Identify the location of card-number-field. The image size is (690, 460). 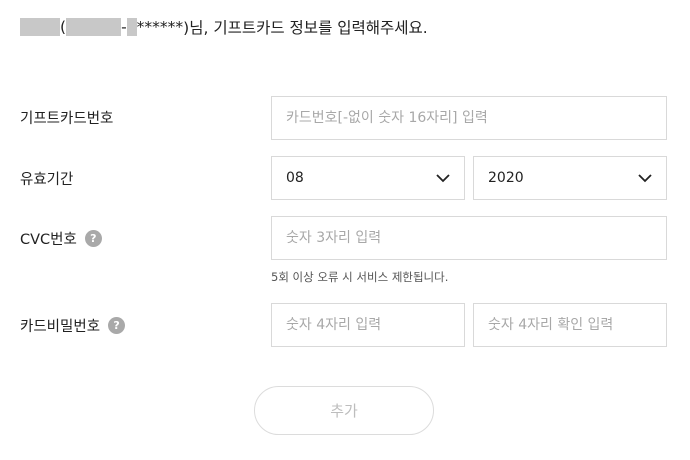
(469, 118).